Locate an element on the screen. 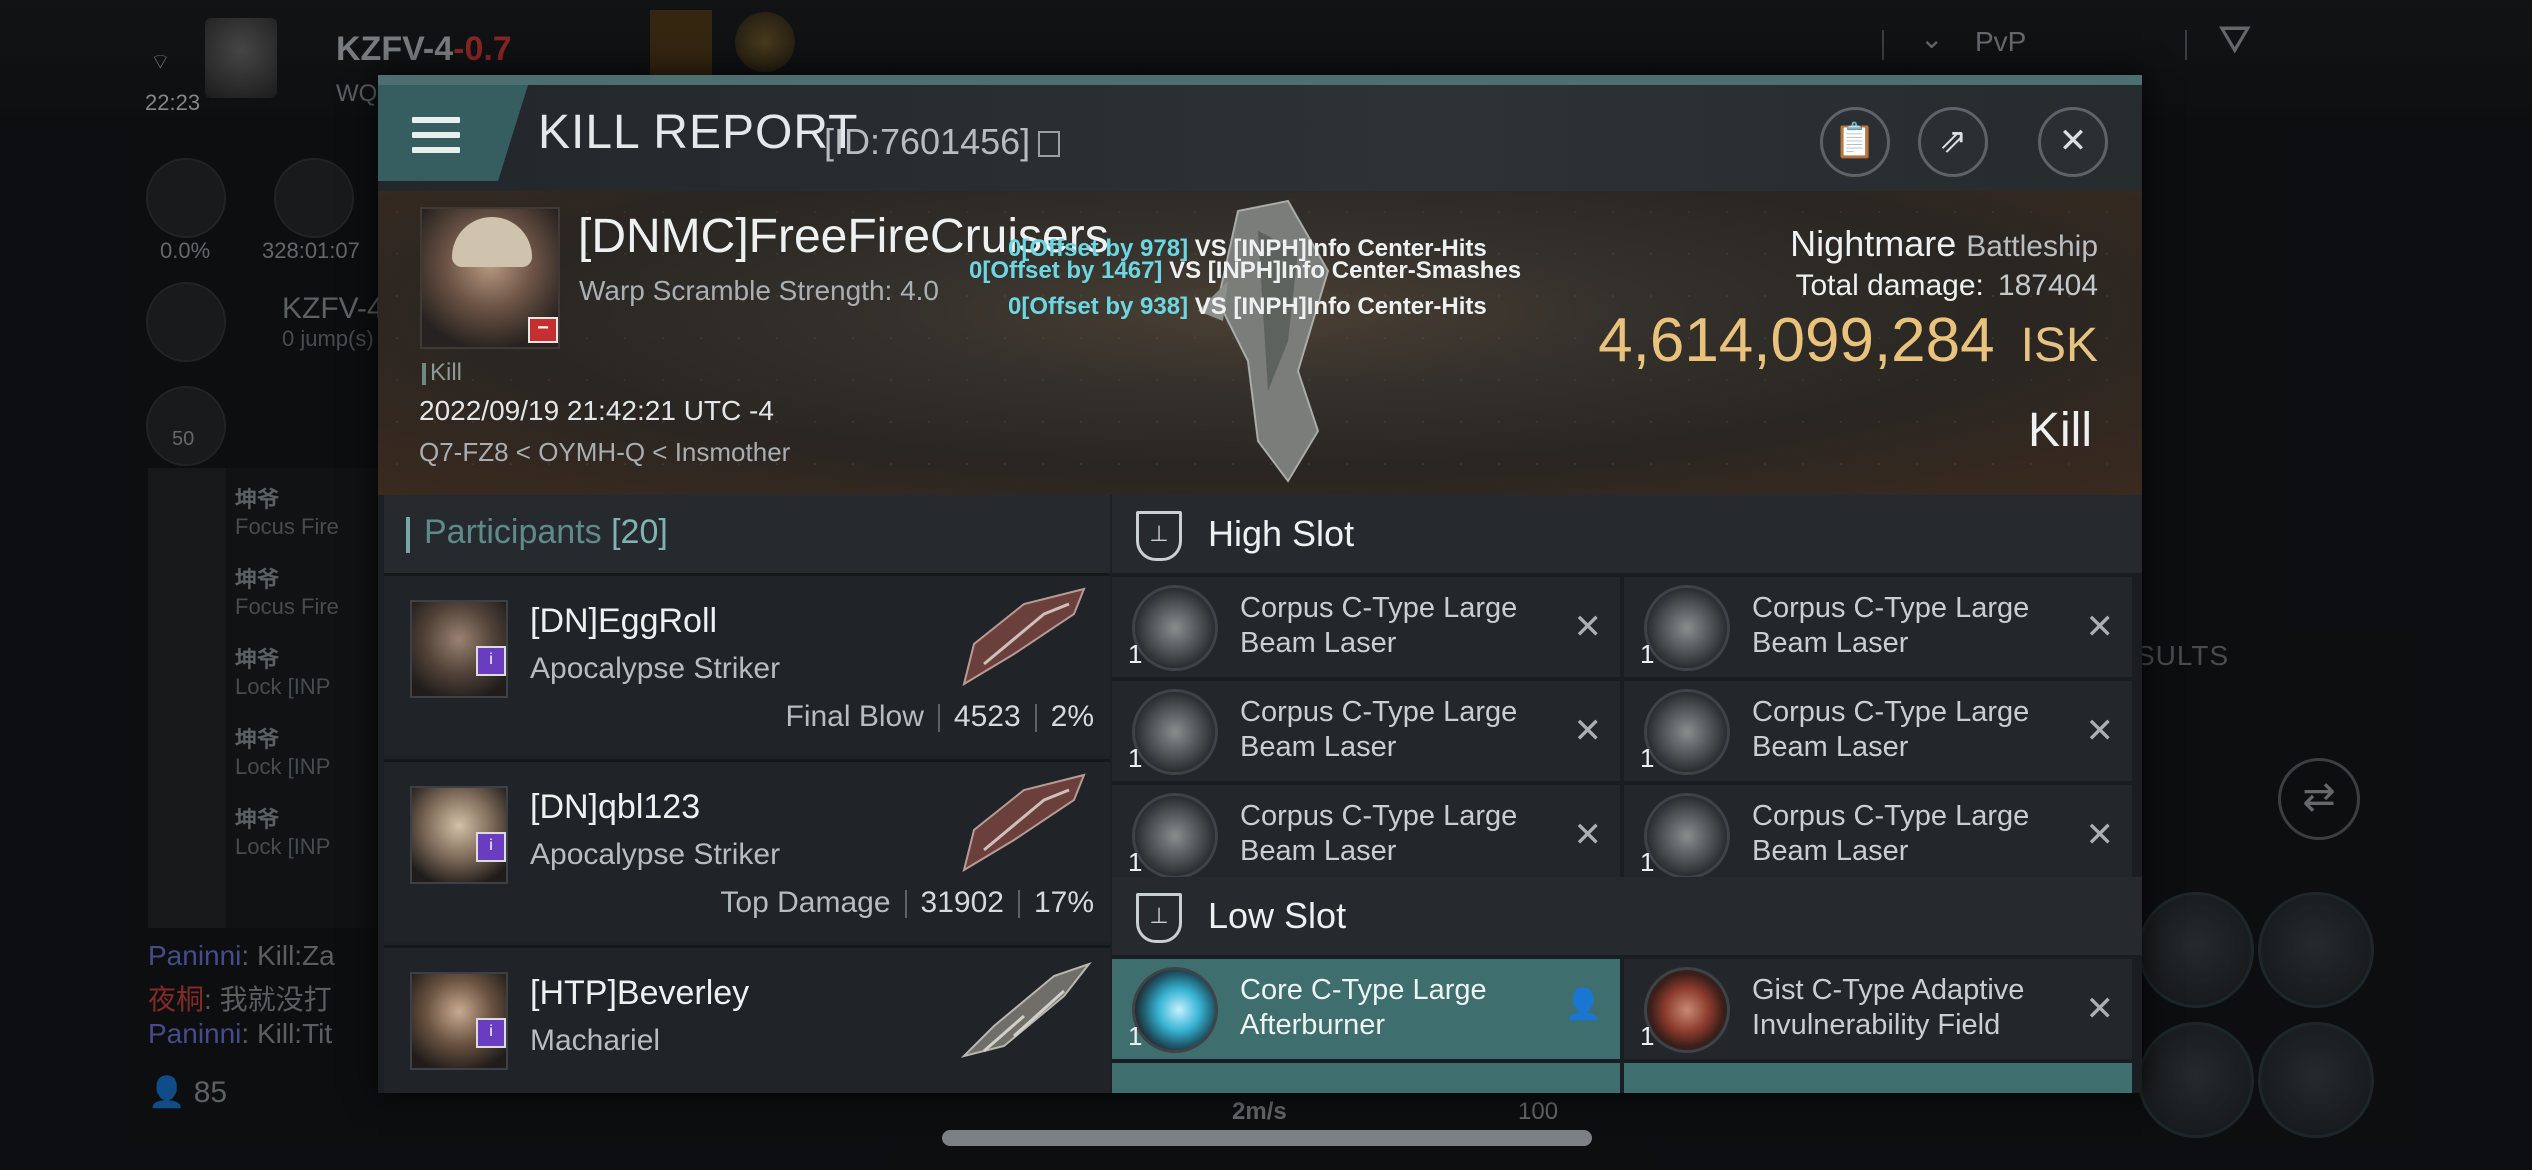 Image resolution: width=2532 pixels, height=1170 pixels. low-slot-header: ⊥ Low Slot is located at coordinates (1627, 916).